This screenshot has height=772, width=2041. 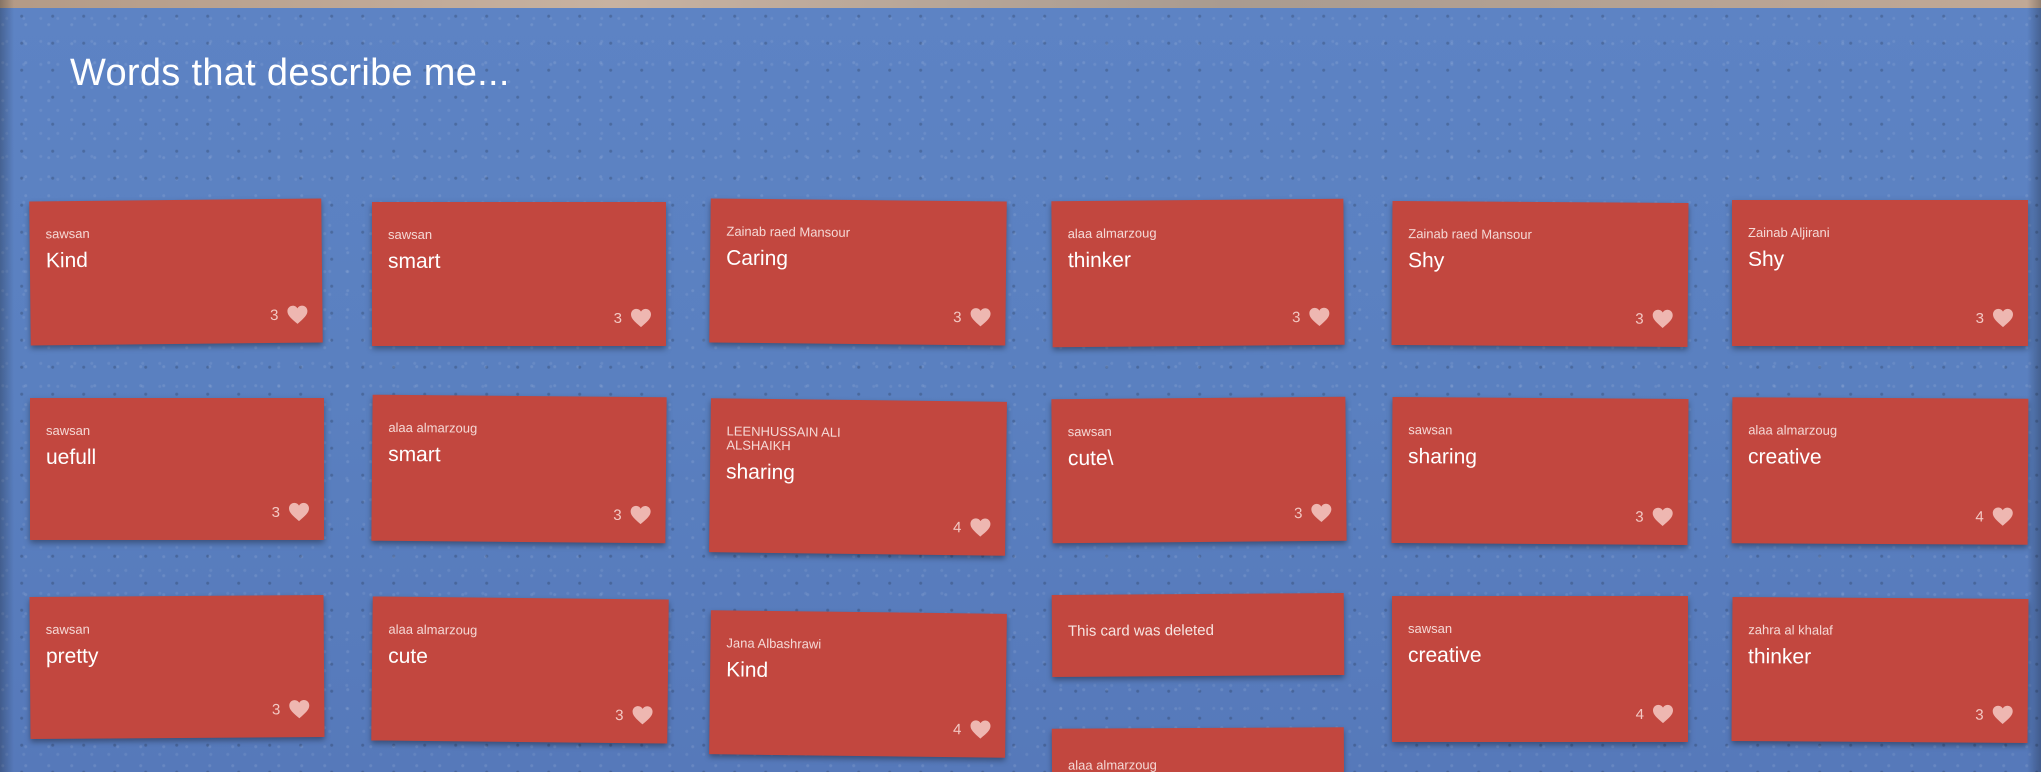 What do you see at coordinates (783, 438) in the screenshot?
I see `card-author: LEENHUSSAIN ALI ALSHAIKH` at bounding box center [783, 438].